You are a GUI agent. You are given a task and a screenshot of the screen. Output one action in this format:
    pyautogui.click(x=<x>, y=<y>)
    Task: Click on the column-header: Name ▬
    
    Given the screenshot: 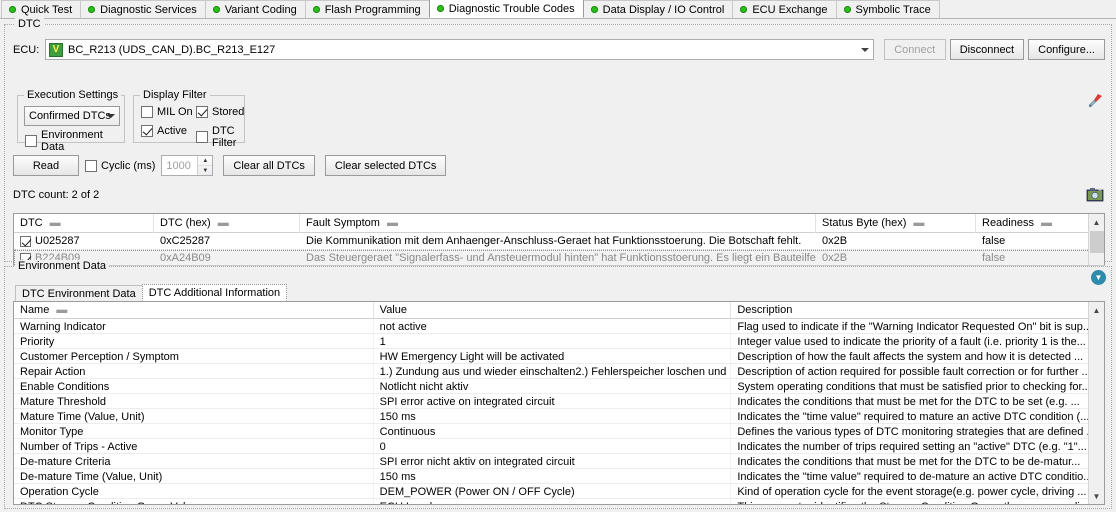 What is the action you would take?
    pyautogui.click(x=194, y=310)
    